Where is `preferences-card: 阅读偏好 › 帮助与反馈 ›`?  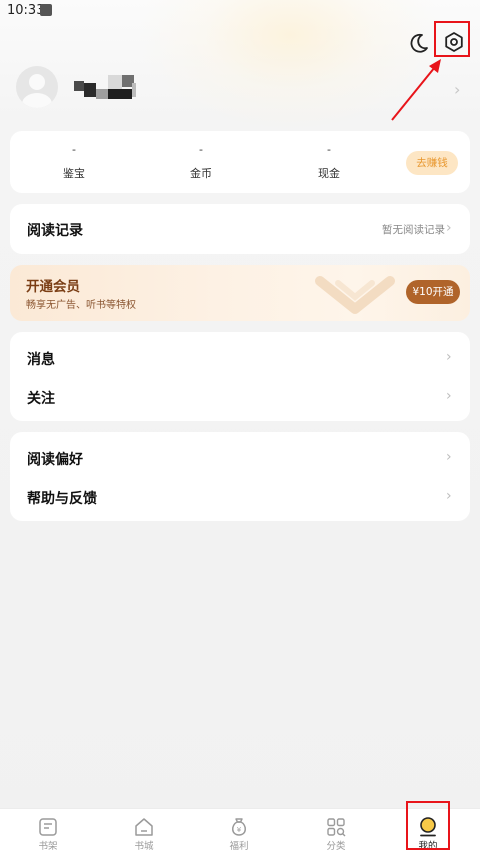
preferences-card: 阅读偏好 › 帮助与反馈 › is located at coordinates (240, 476).